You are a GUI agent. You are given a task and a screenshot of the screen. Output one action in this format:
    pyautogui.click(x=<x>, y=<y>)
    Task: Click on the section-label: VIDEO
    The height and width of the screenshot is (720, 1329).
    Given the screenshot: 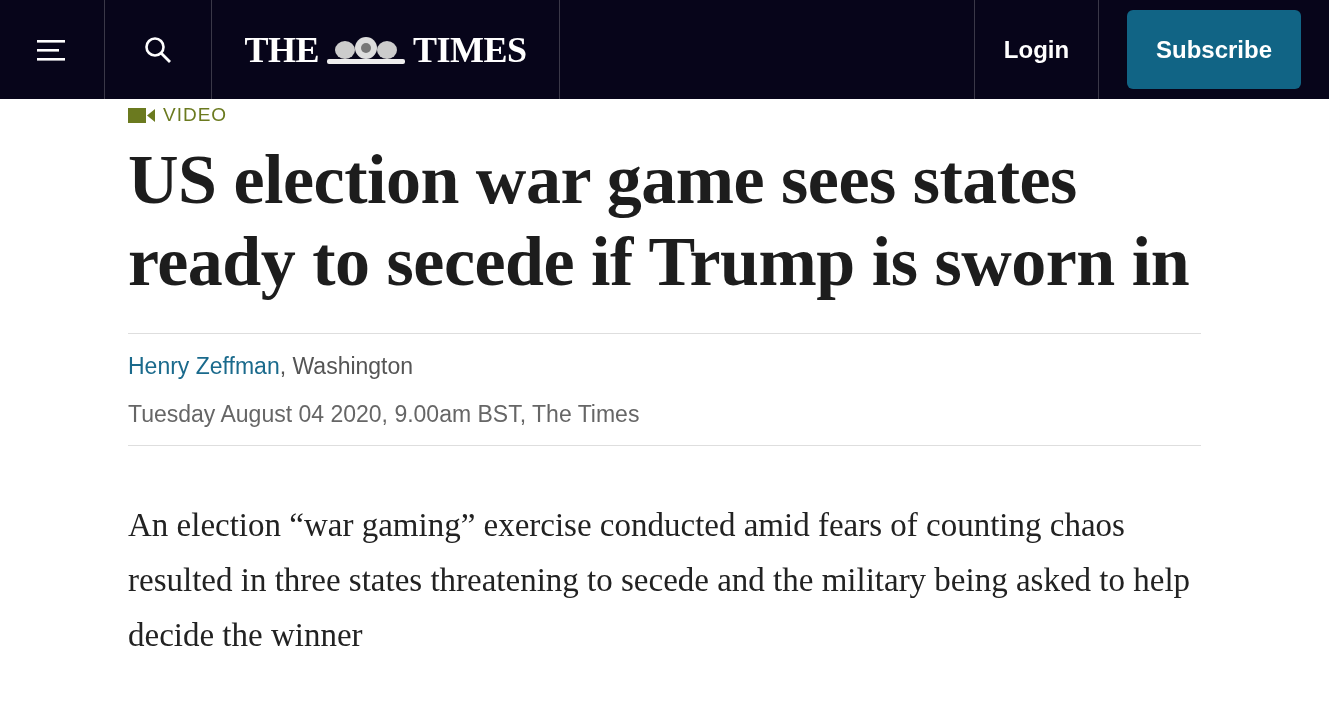 What is the action you would take?
    pyautogui.click(x=195, y=115)
    